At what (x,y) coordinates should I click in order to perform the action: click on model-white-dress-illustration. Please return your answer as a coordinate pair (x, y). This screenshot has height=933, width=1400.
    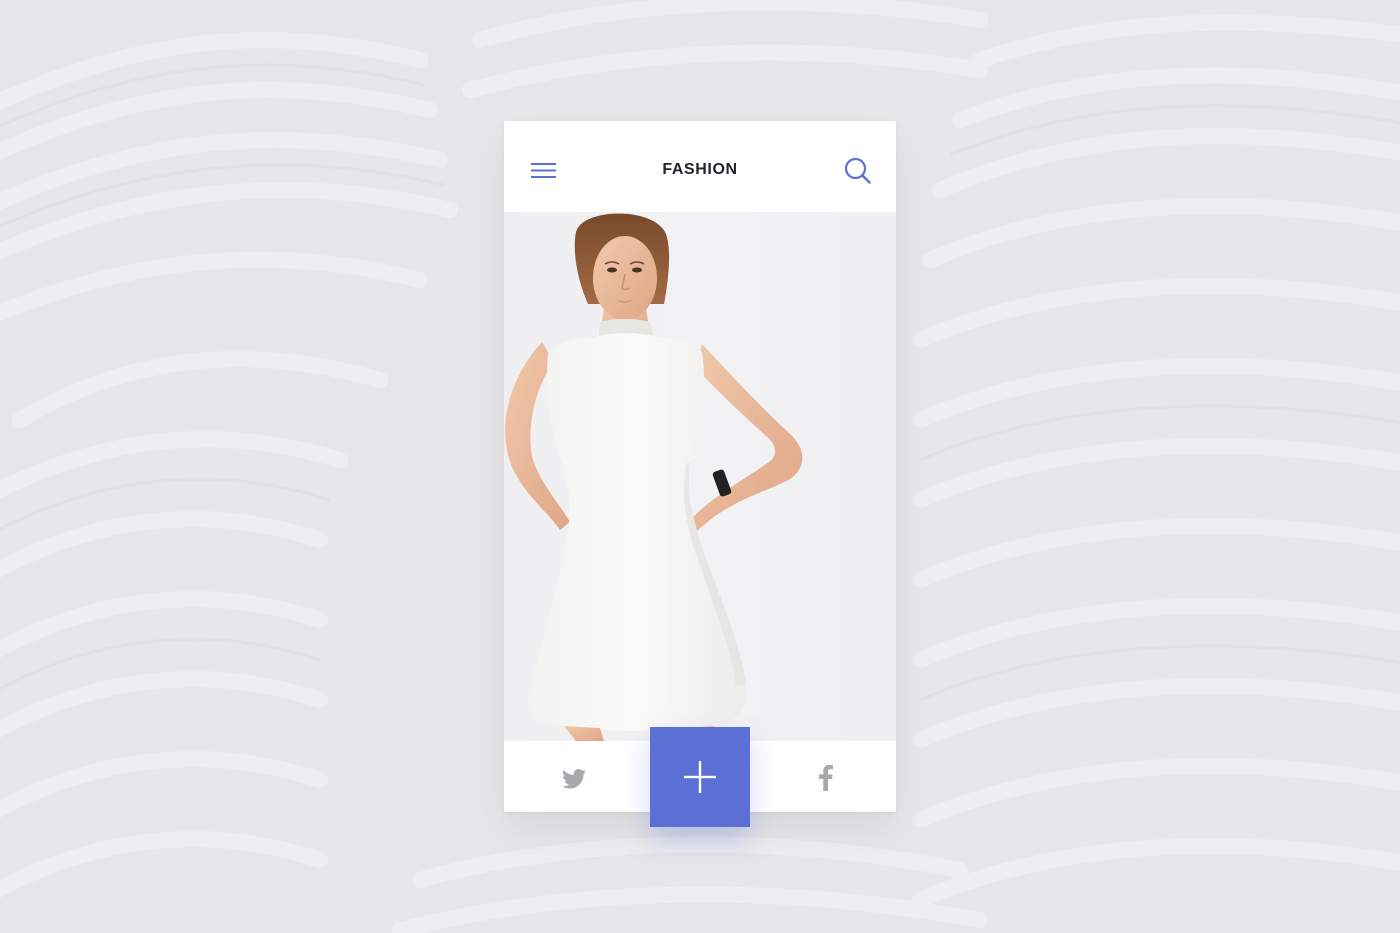
    Looking at the image, I should click on (654, 477).